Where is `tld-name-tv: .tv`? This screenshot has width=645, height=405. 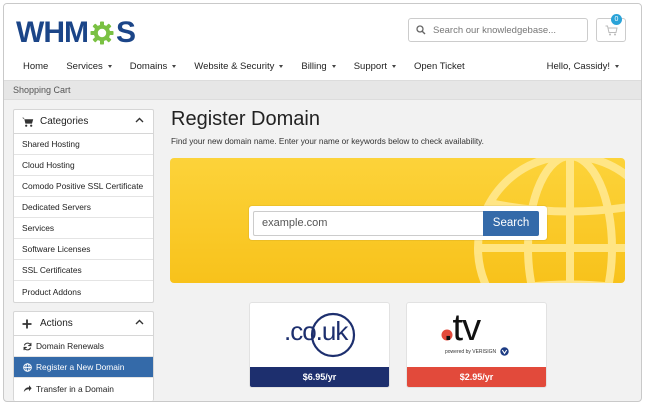 tld-name-tv: .tv is located at coordinates (462, 328).